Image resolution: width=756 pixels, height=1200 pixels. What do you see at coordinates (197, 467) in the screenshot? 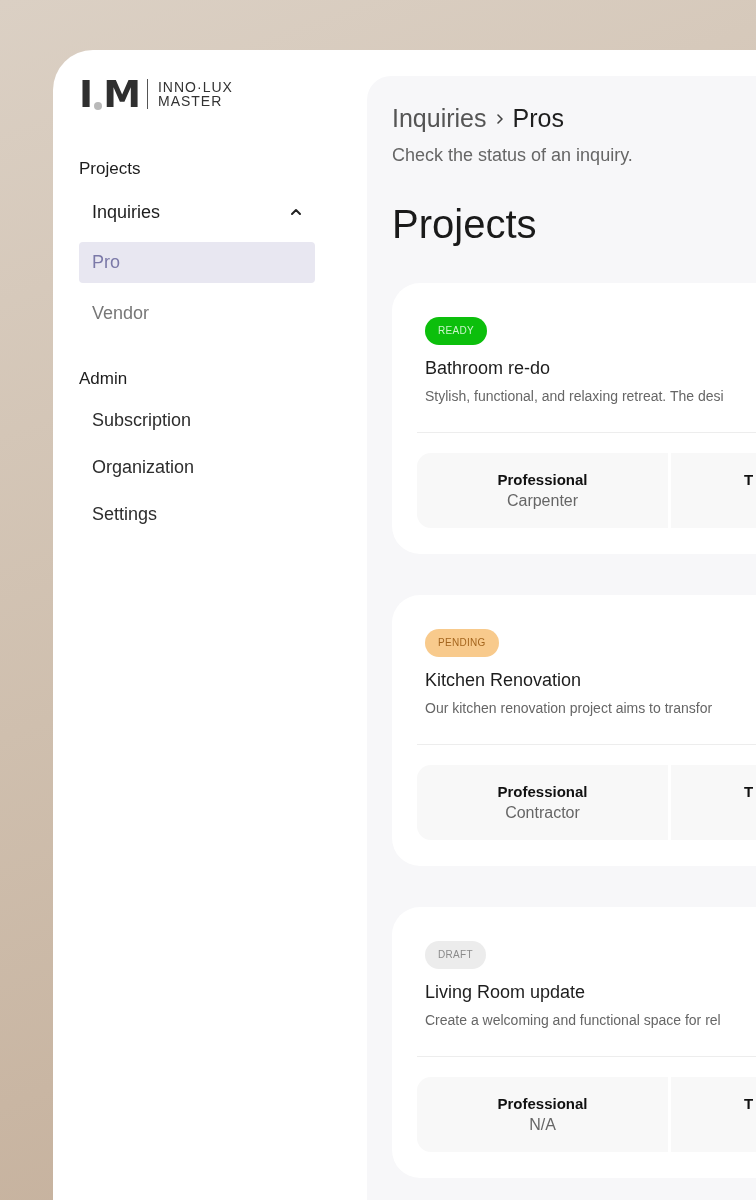
I see `nav-item: Organization` at bounding box center [197, 467].